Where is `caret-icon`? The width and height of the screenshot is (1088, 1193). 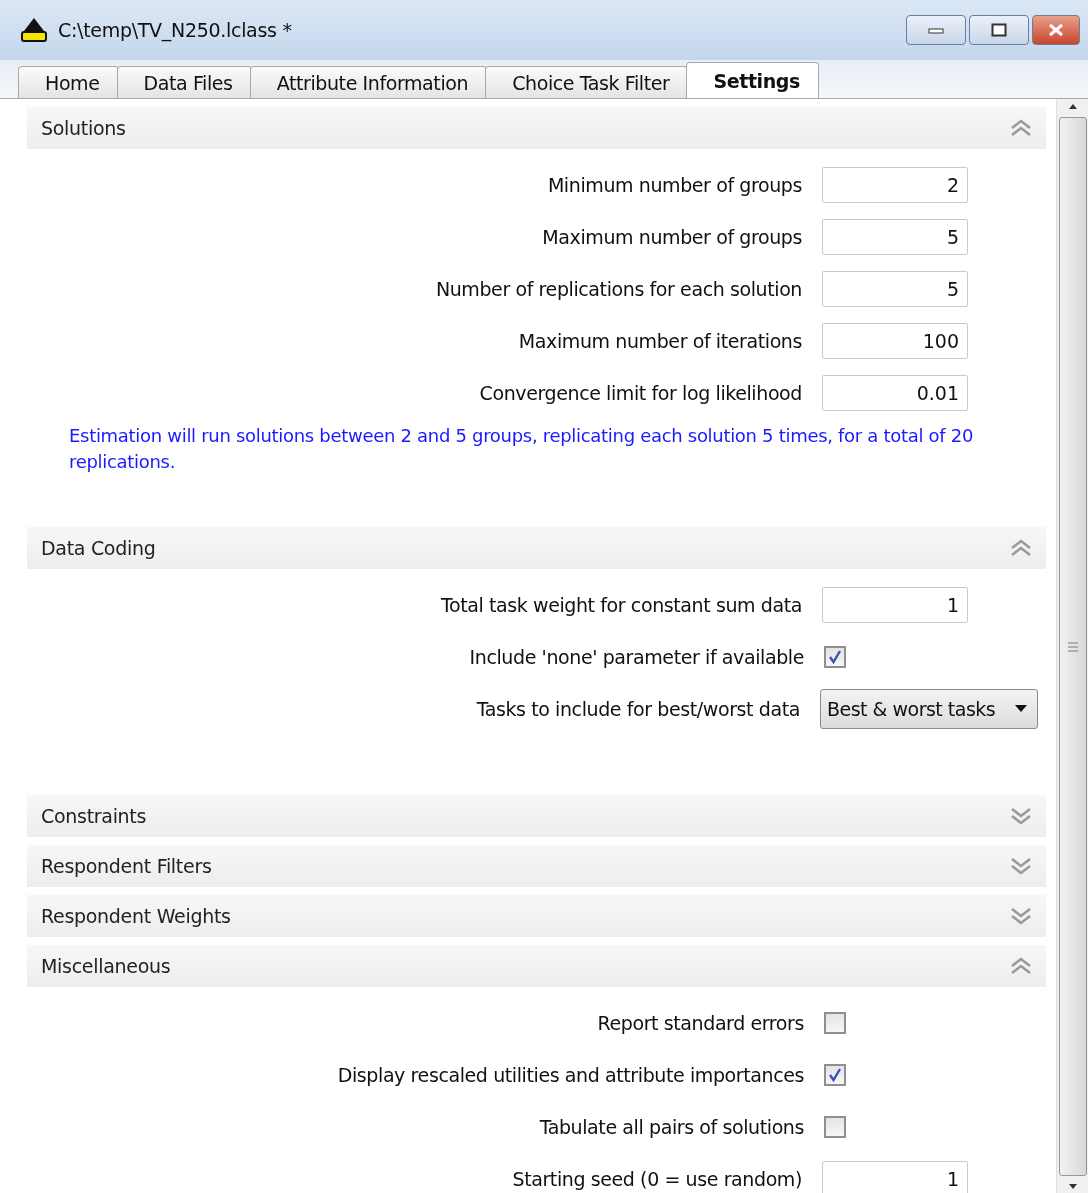 caret-icon is located at coordinates (1021, 709).